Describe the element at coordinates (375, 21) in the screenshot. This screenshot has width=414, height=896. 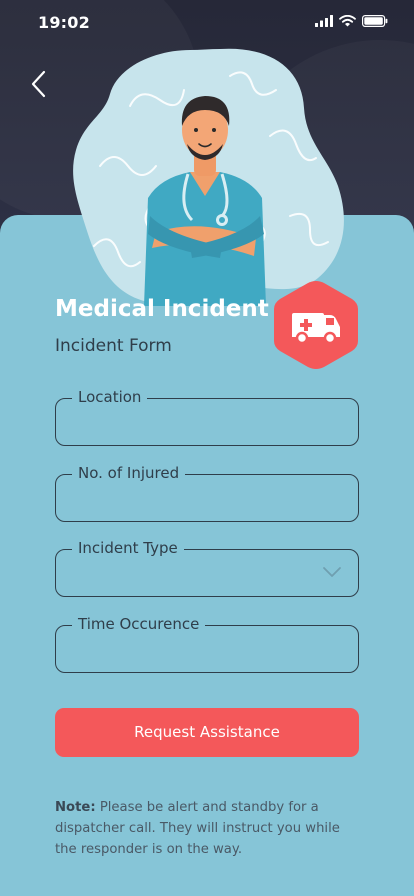
I see `battery-icon` at that location.